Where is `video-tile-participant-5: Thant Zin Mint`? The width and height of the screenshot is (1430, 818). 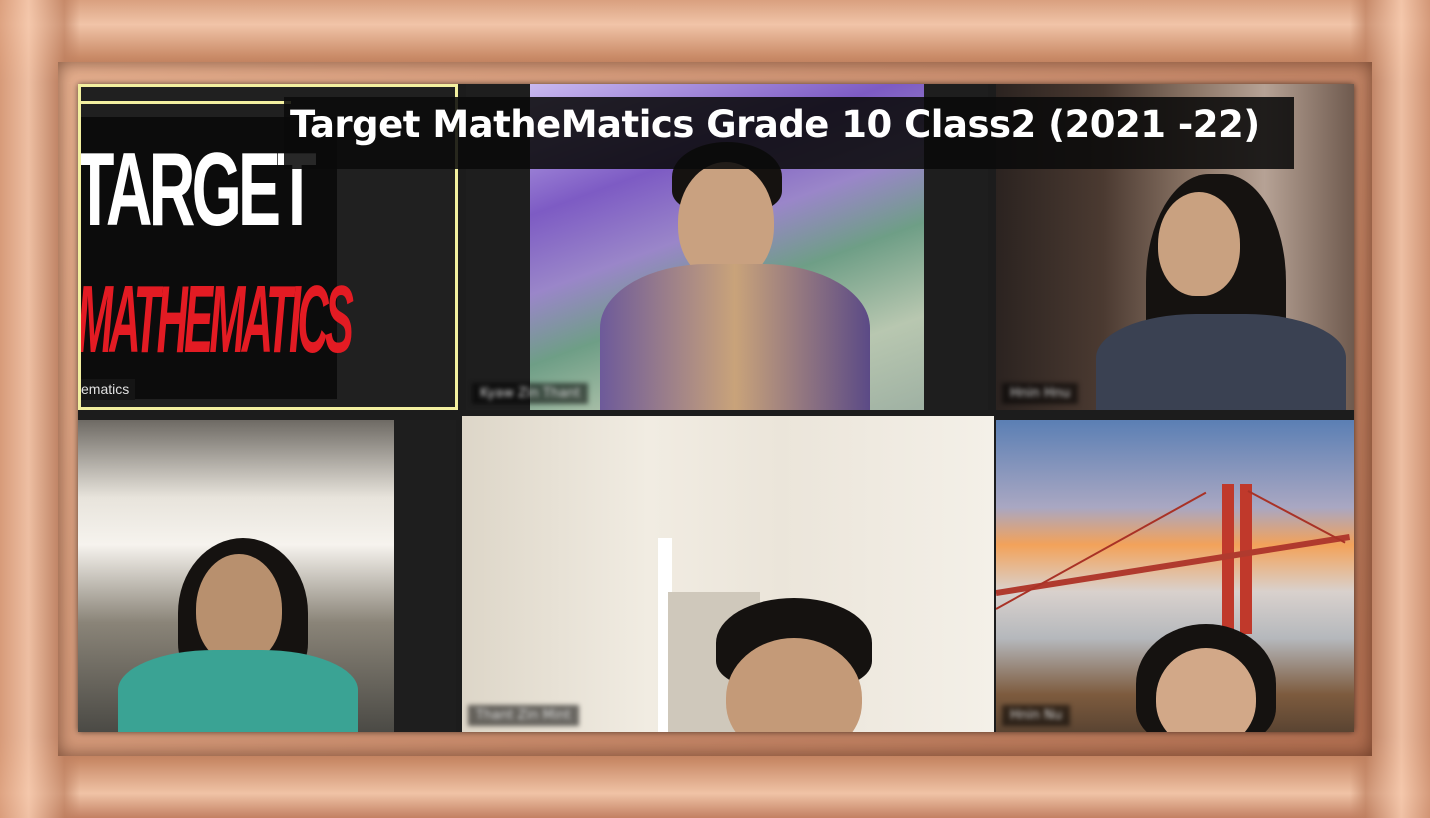
video-tile-participant-5: Thant Zin Mint is located at coordinates (728, 574).